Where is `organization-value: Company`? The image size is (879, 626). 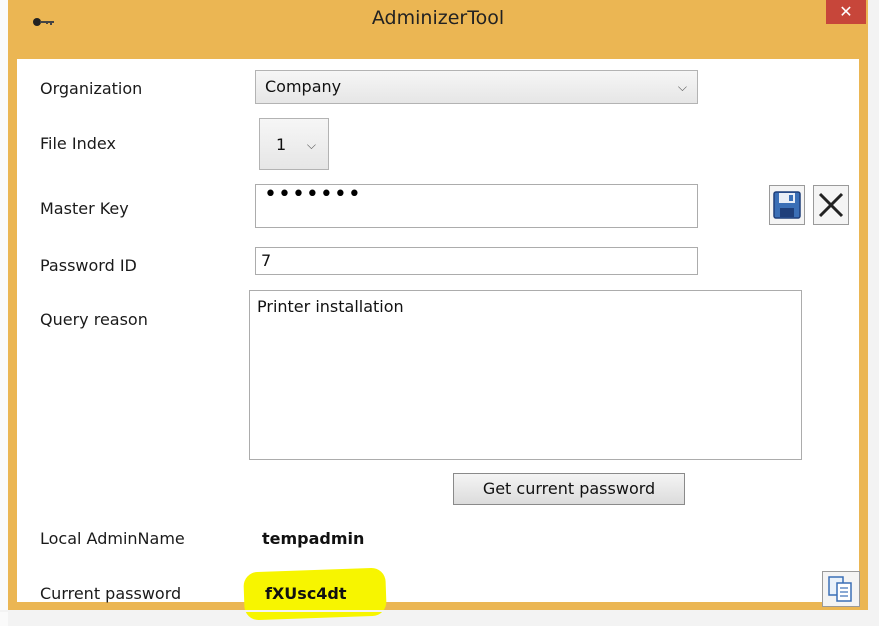 organization-value: Company is located at coordinates (303, 86).